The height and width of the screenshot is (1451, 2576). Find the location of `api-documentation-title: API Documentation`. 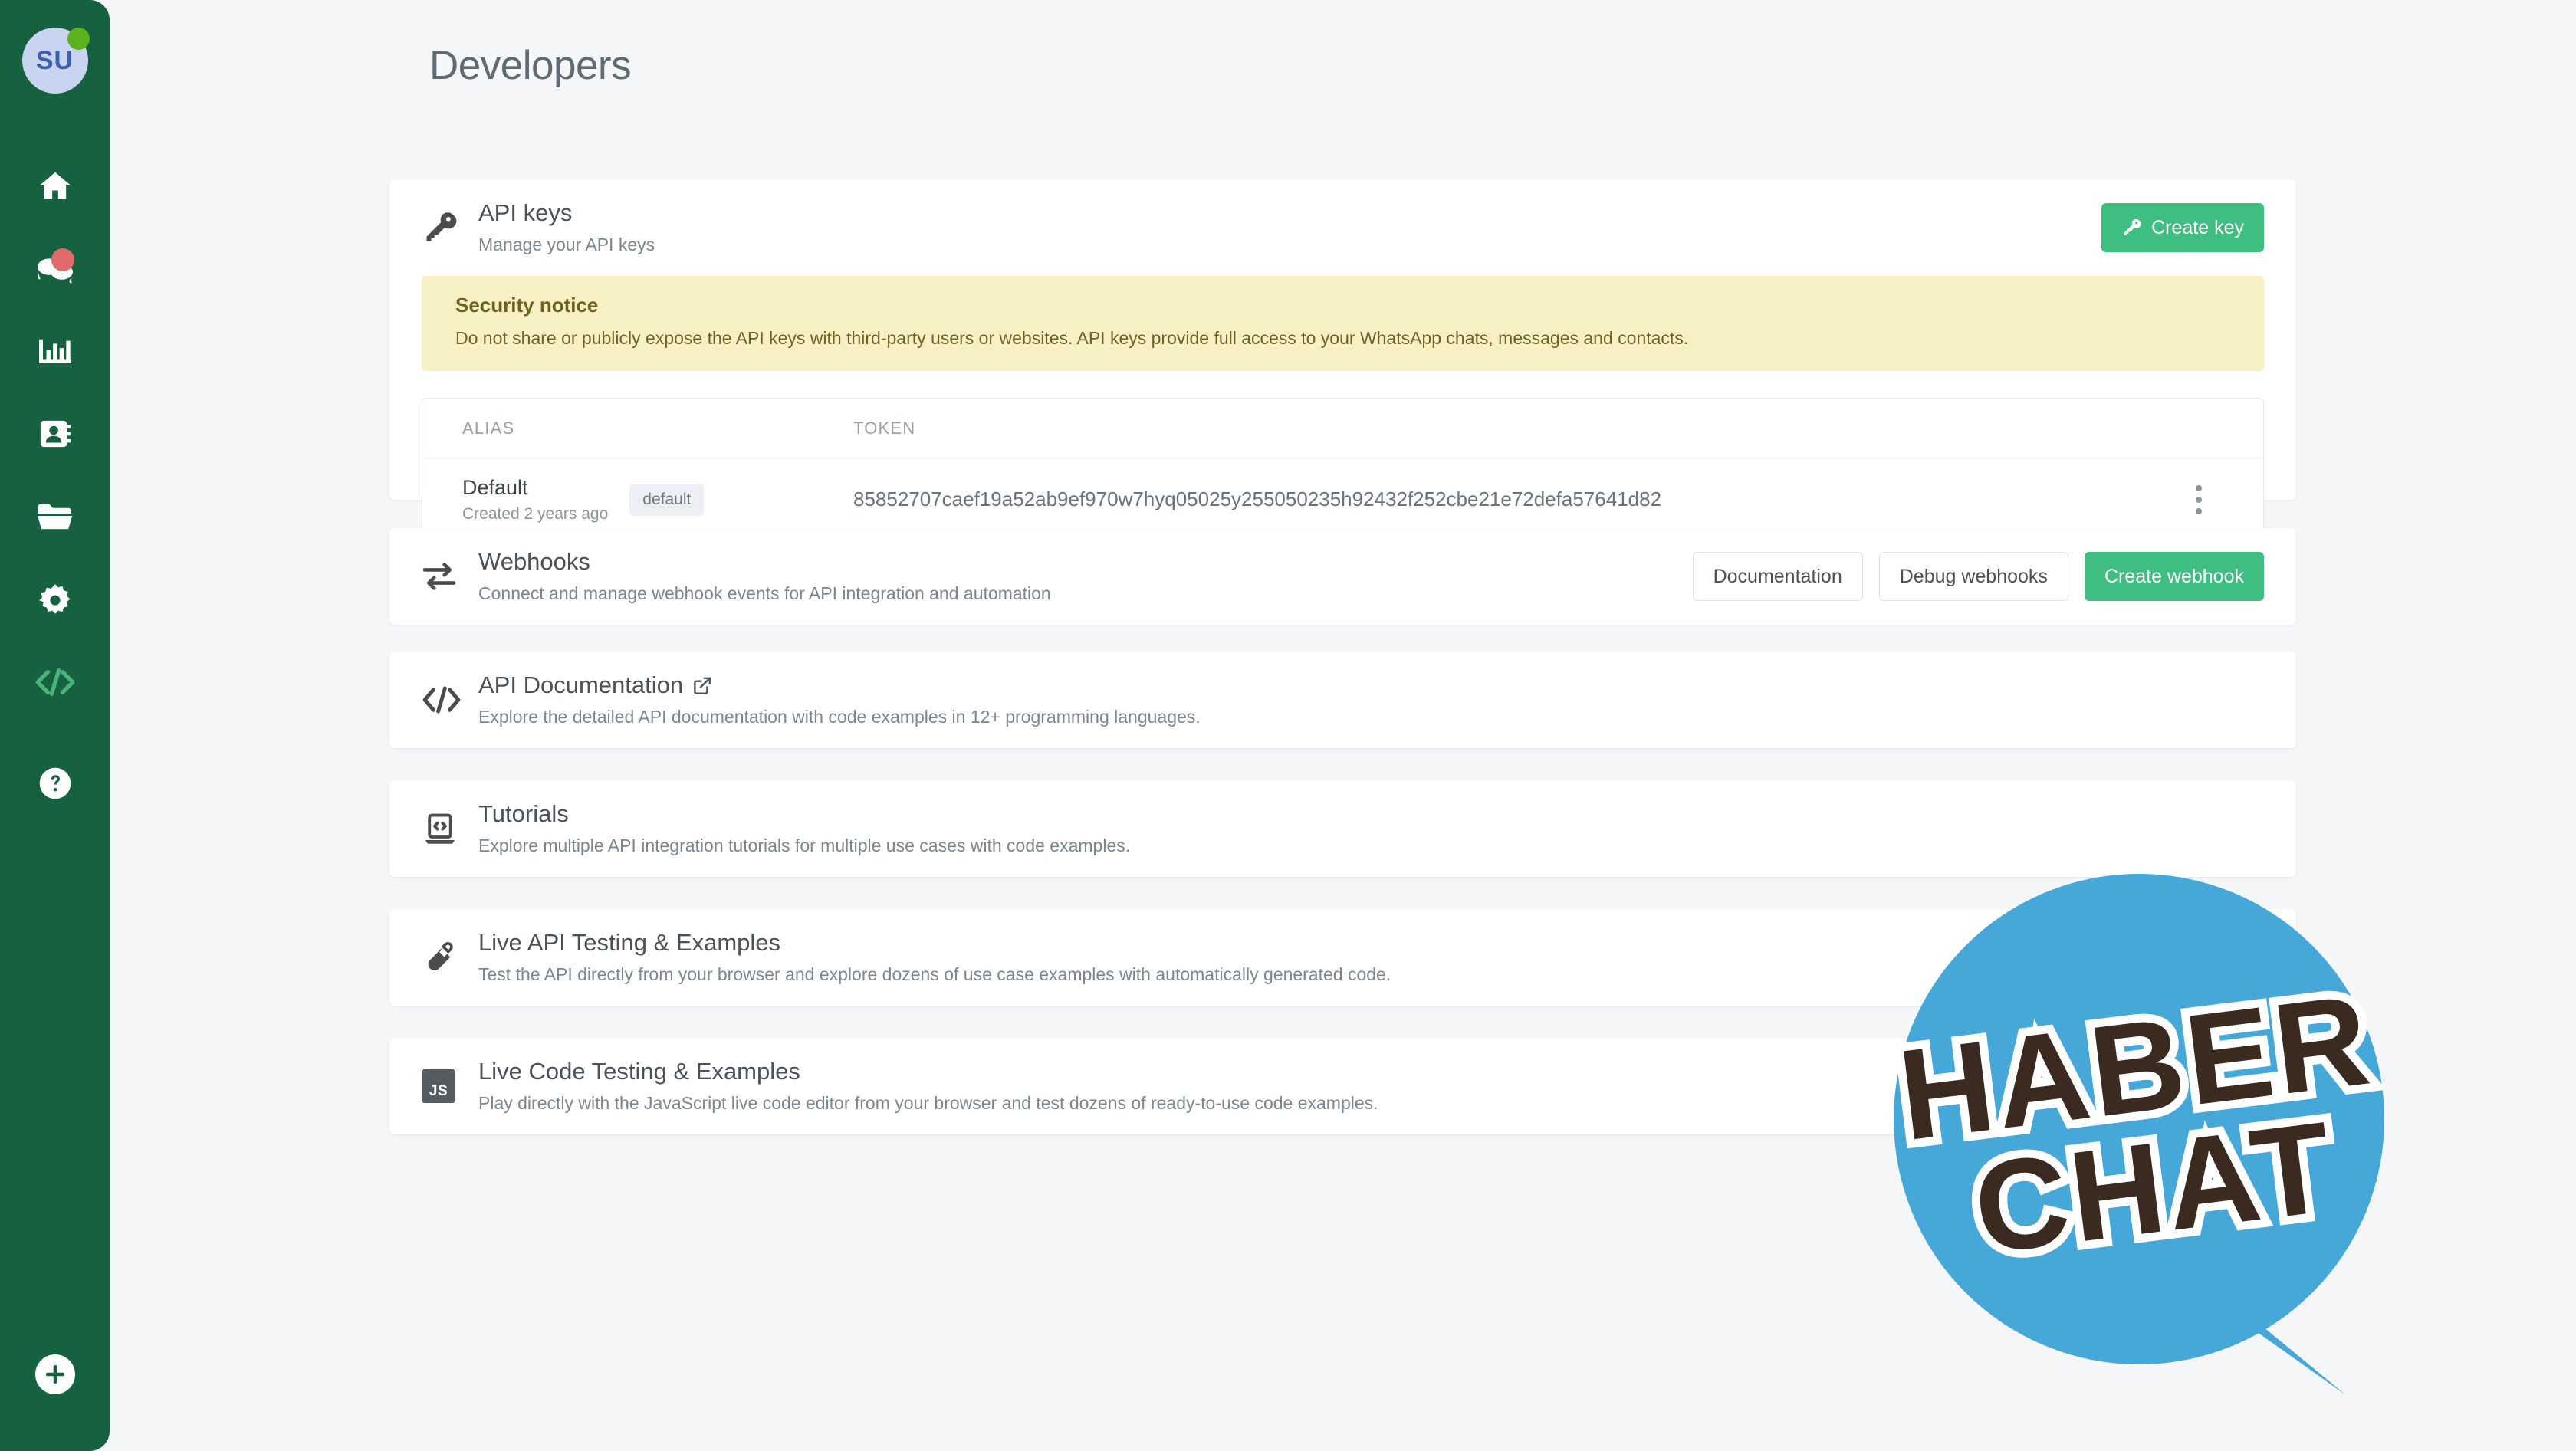

api-documentation-title: API Documentation is located at coordinates (1371, 686).